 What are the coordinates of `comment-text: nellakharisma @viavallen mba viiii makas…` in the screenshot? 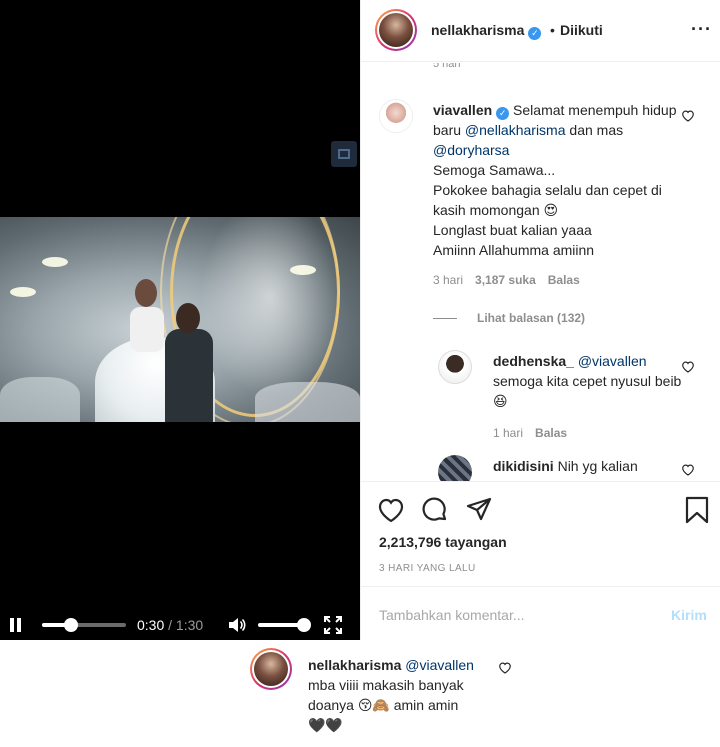 It's located at (403, 695).